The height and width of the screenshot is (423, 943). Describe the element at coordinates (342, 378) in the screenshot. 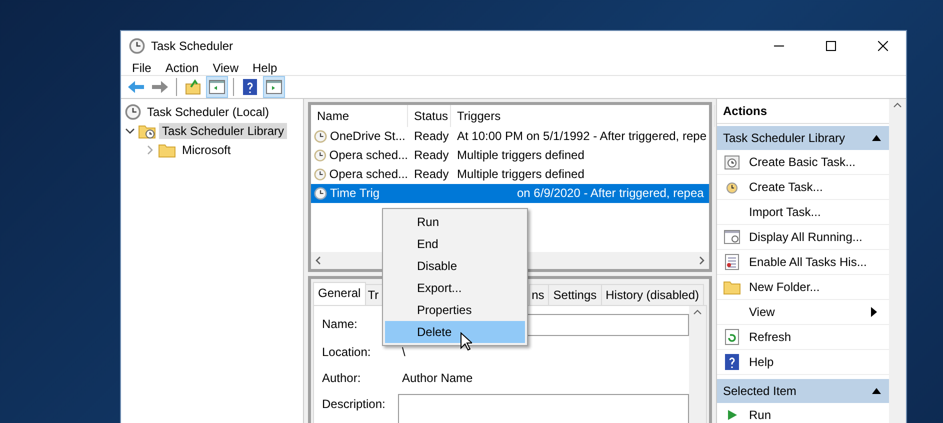

I see `field-label: Author:` at that location.